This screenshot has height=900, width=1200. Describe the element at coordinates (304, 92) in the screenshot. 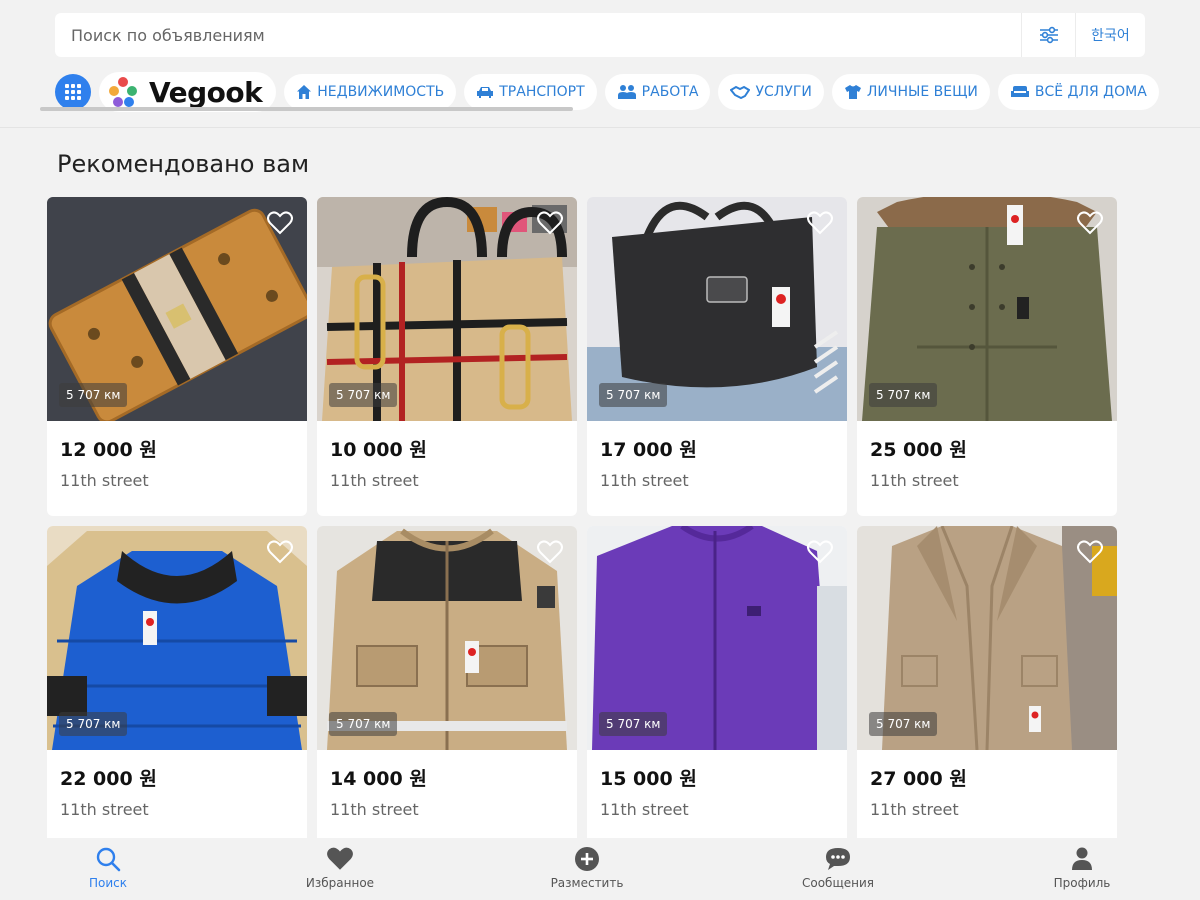

I see `home-icon` at that location.